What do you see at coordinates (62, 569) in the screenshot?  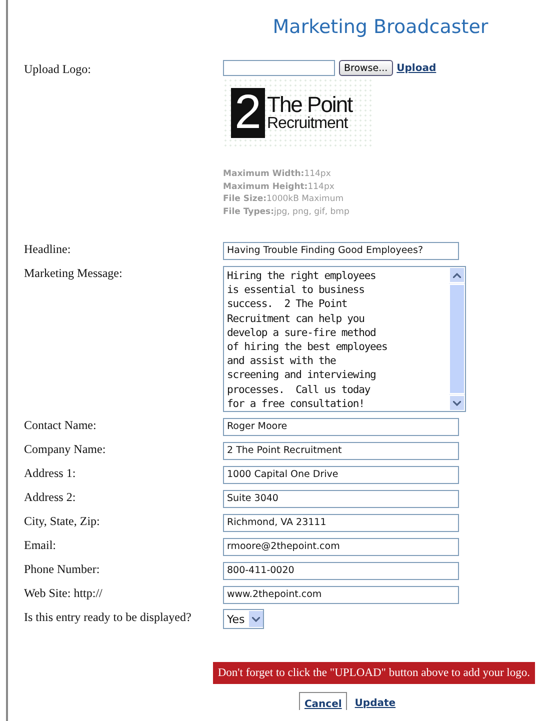 I see `field-label: Phone Number:` at bounding box center [62, 569].